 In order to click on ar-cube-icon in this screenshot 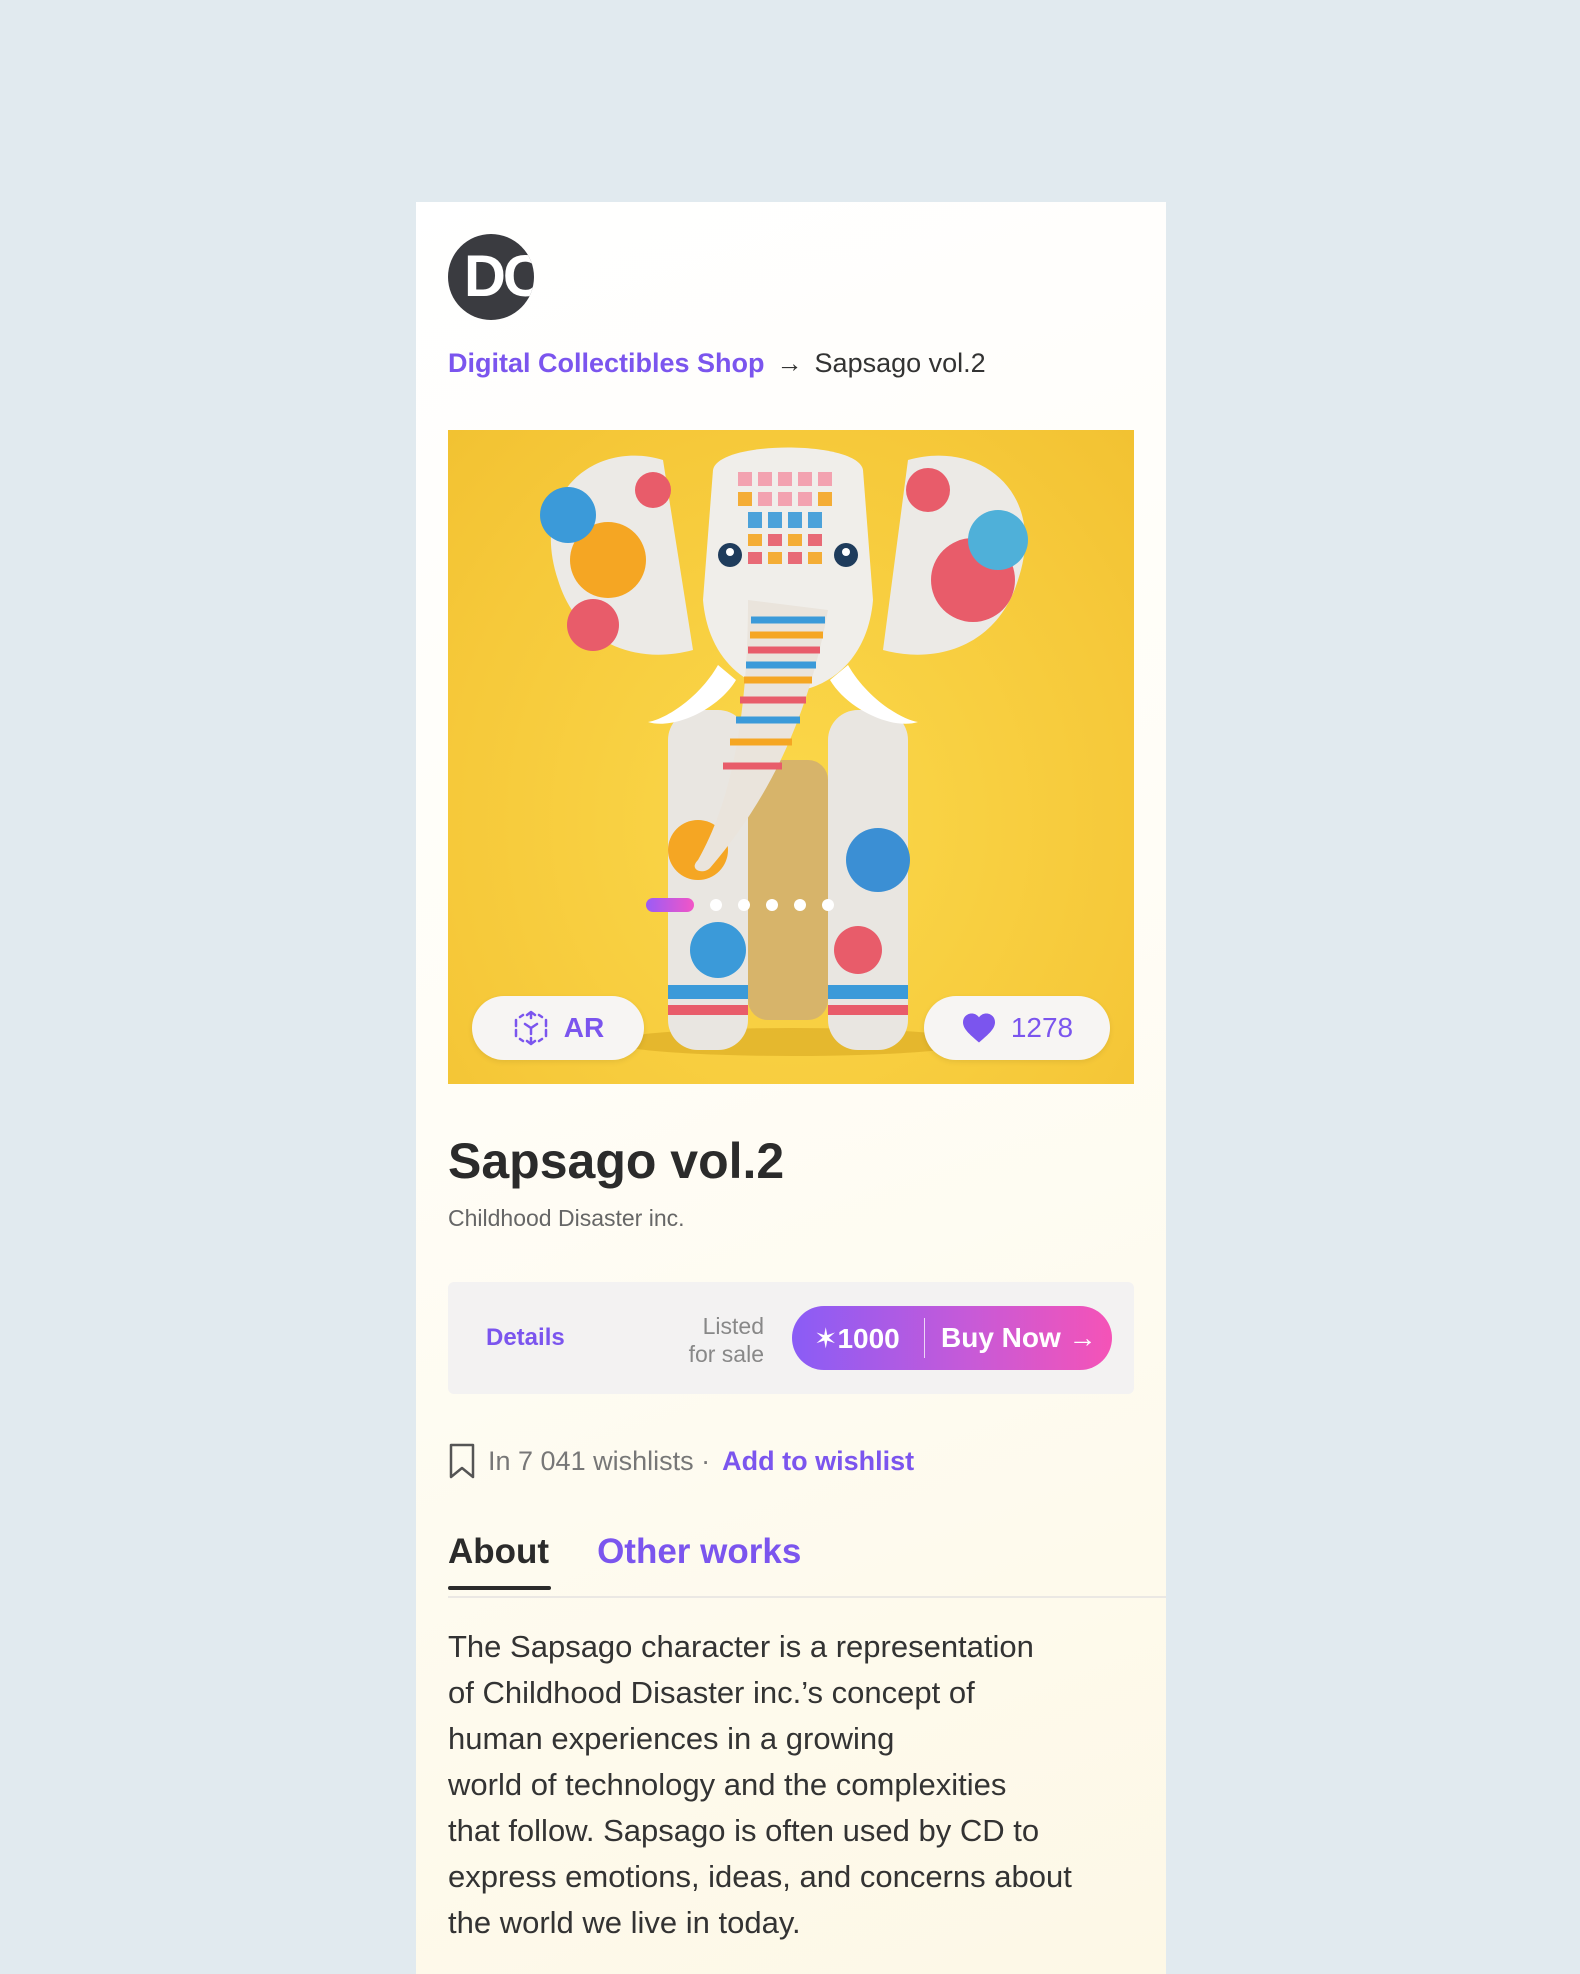, I will do `click(531, 1028)`.